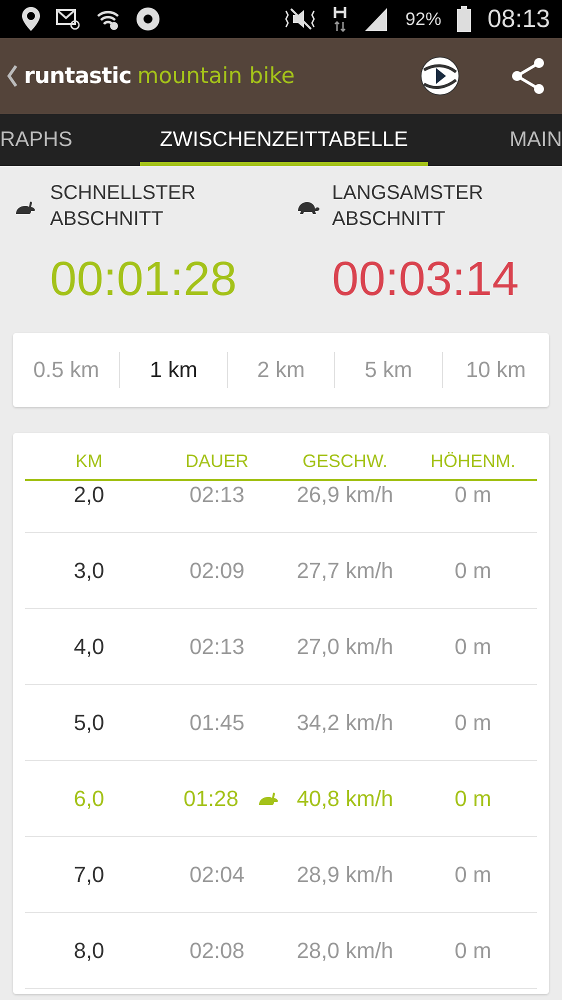  What do you see at coordinates (308, 208) in the screenshot?
I see `turtle-icon` at bounding box center [308, 208].